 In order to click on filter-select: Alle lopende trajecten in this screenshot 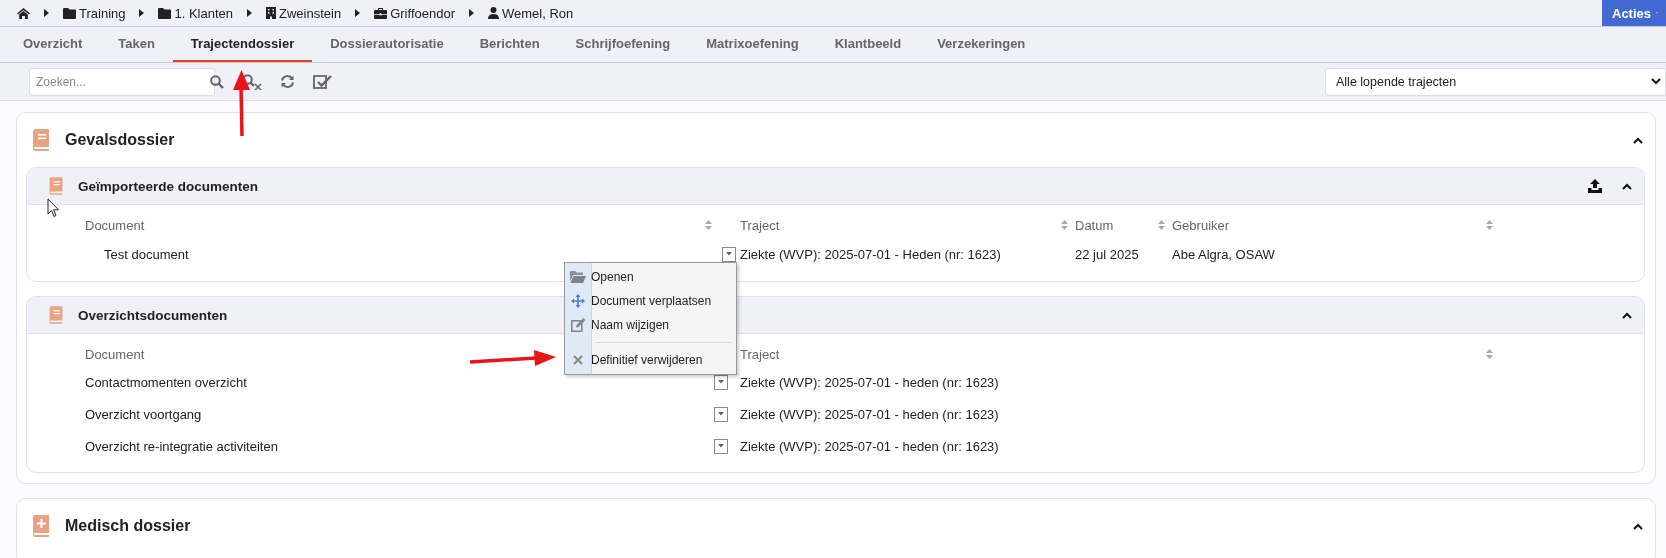, I will do `click(1495, 81)`.